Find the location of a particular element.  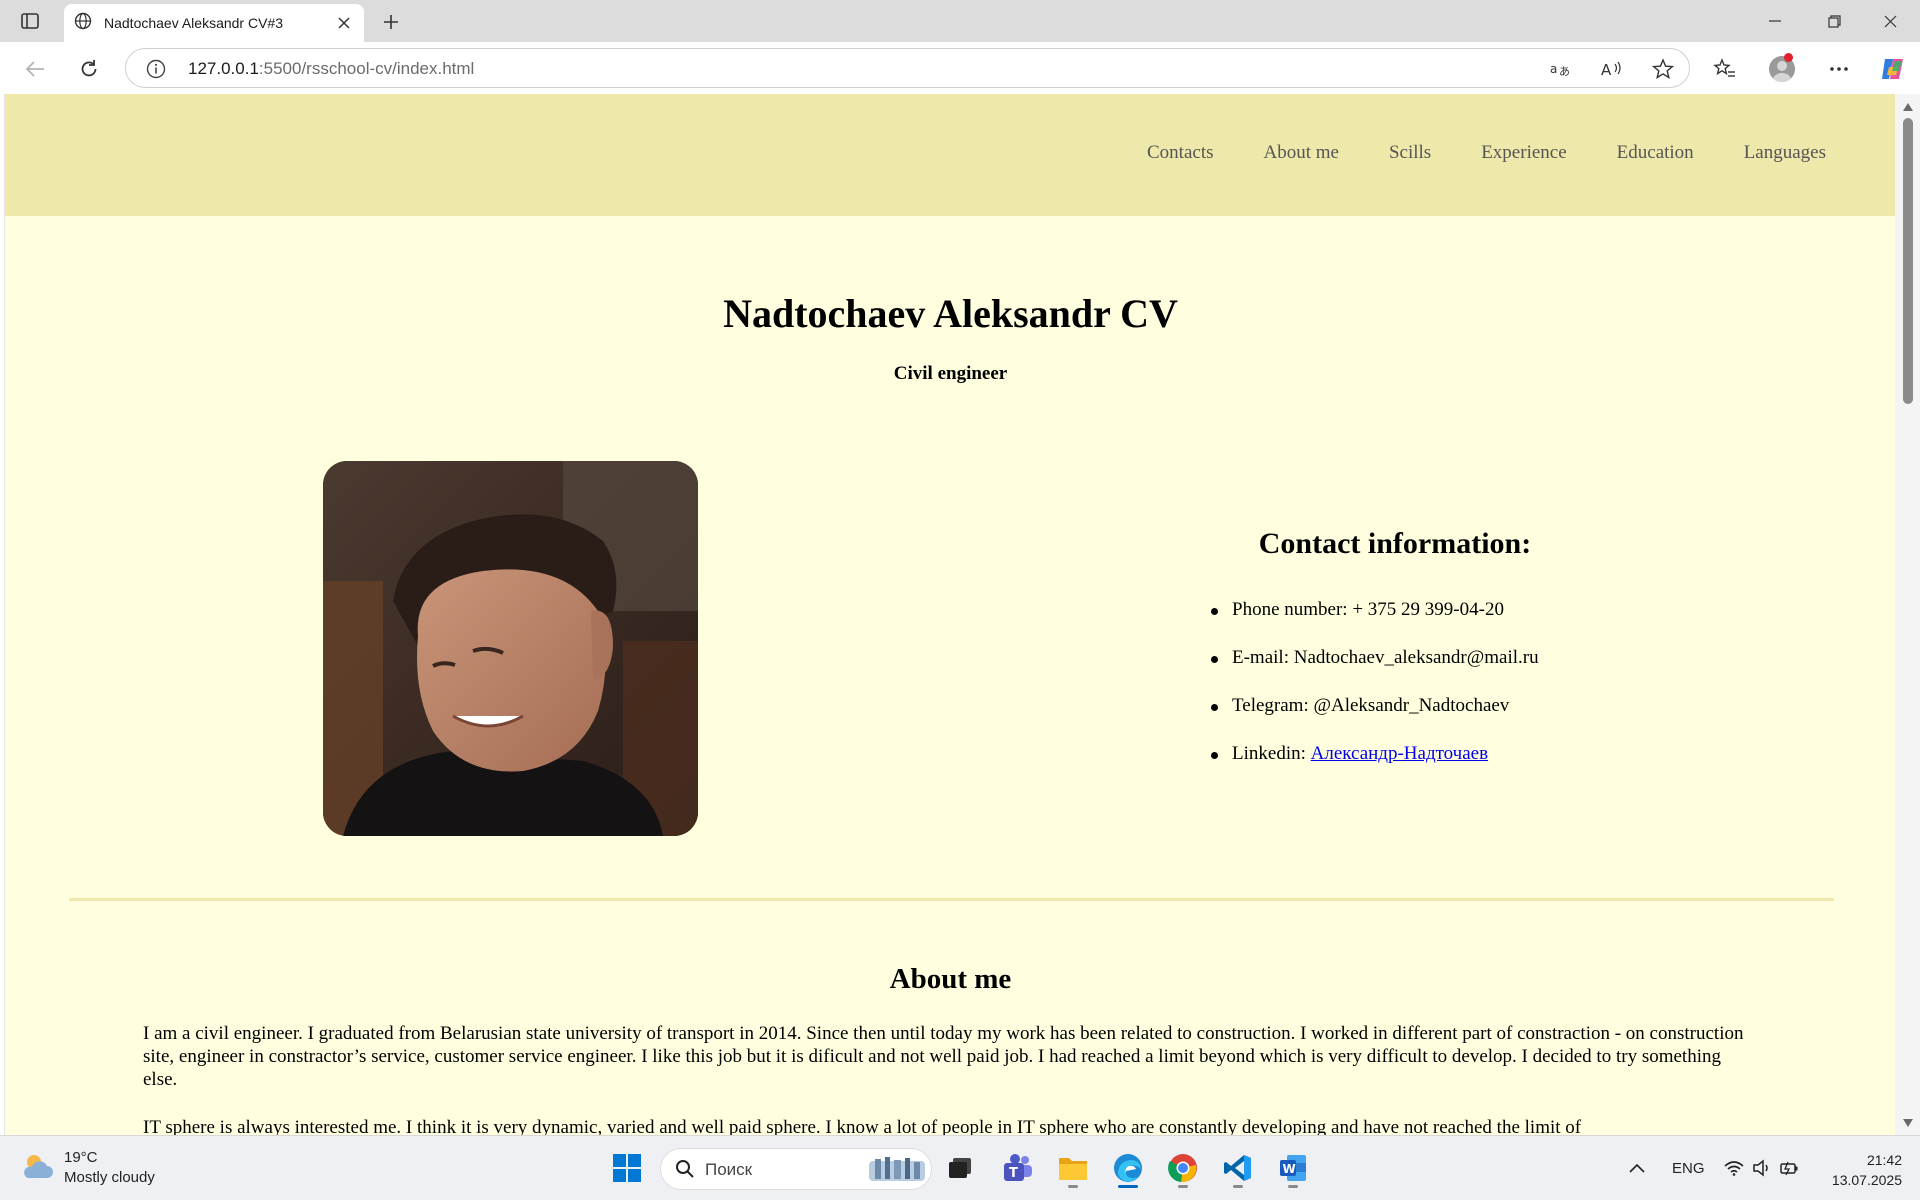

favorite-star-icon is located at coordinates (1663, 69).